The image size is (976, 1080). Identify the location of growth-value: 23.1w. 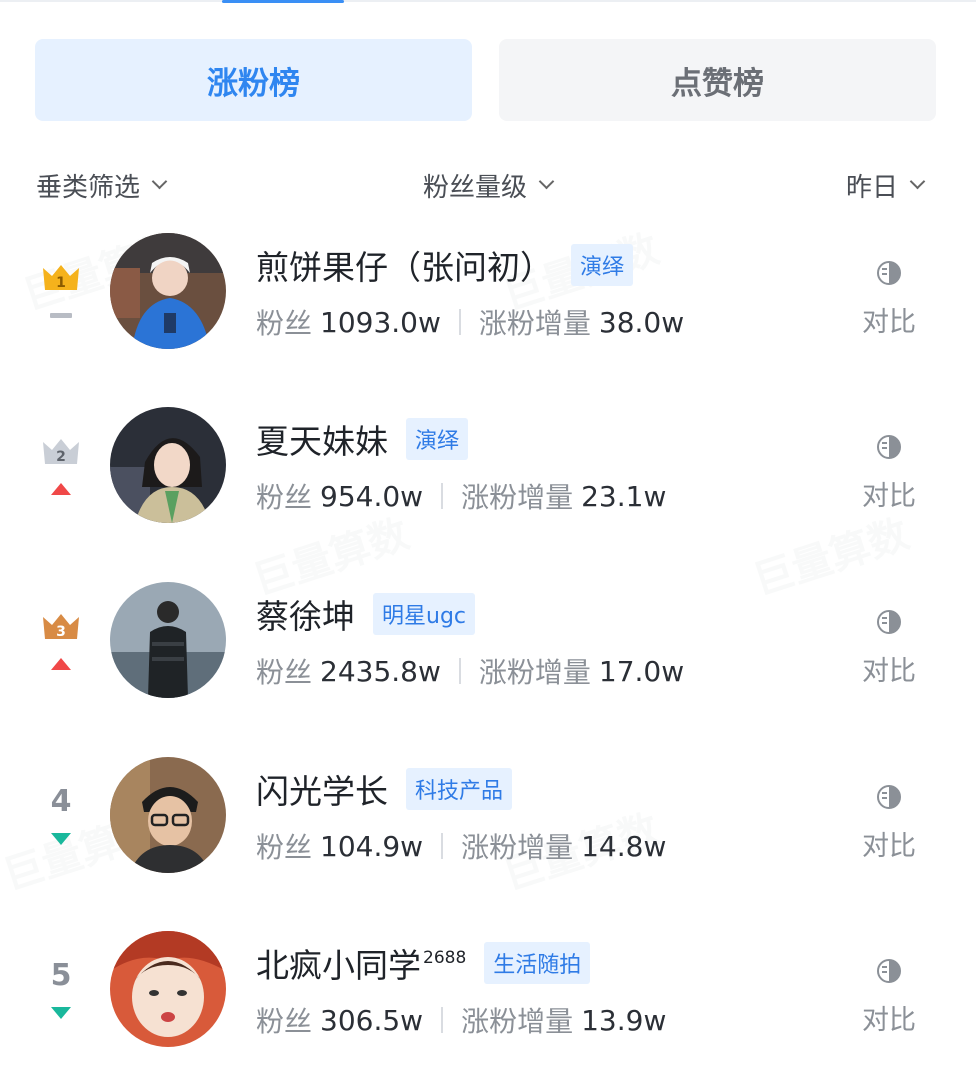
(624, 496).